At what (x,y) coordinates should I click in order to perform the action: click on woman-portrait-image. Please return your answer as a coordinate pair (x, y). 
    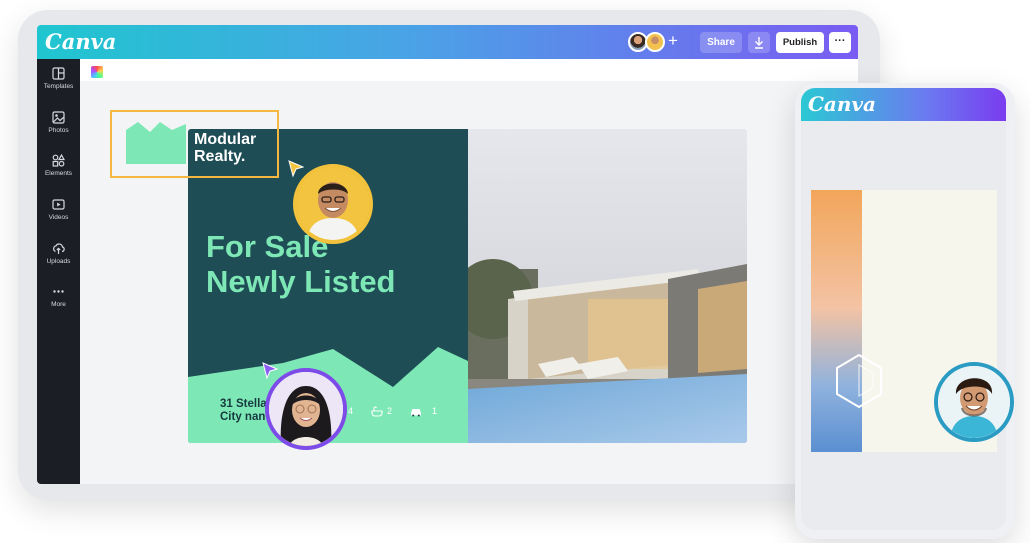
    Looking at the image, I should click on (306, 409).